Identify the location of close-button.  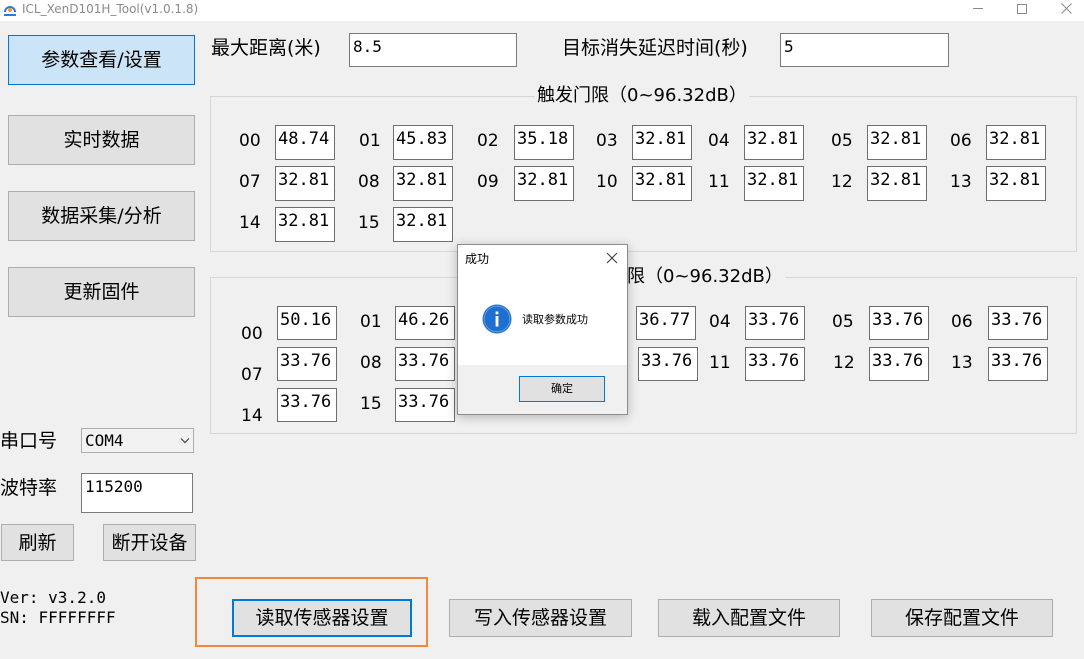
(1066, 8).